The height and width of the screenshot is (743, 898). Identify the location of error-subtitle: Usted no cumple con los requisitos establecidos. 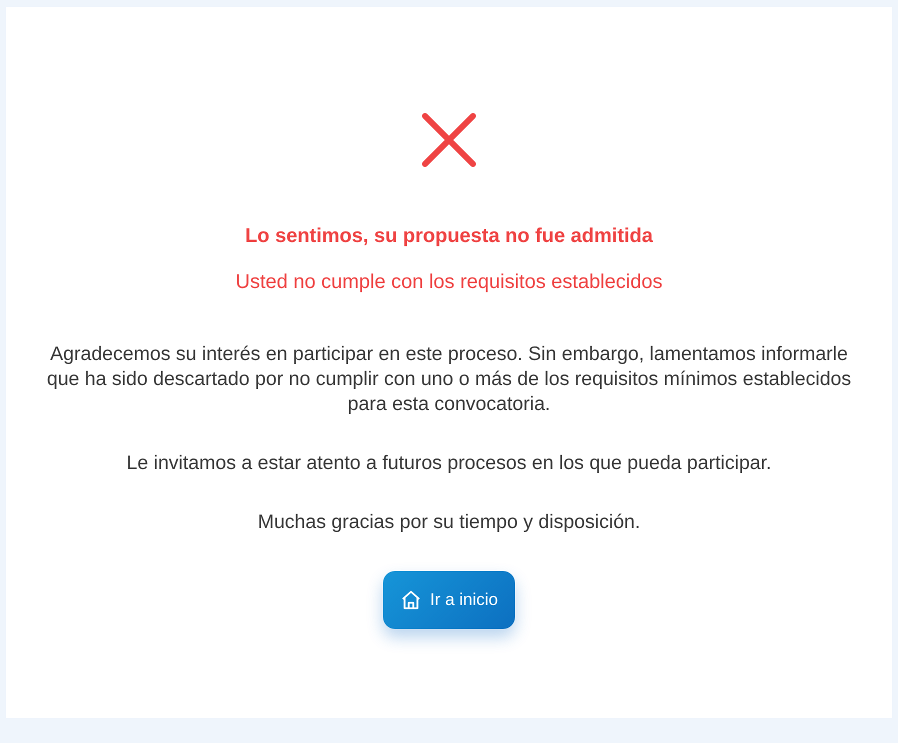
(449, 282).